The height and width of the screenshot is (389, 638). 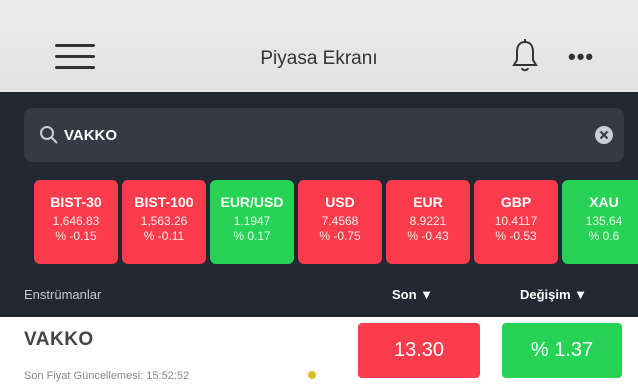 I want to click on tile-change: % 0.17, so click(x=252, y=236).